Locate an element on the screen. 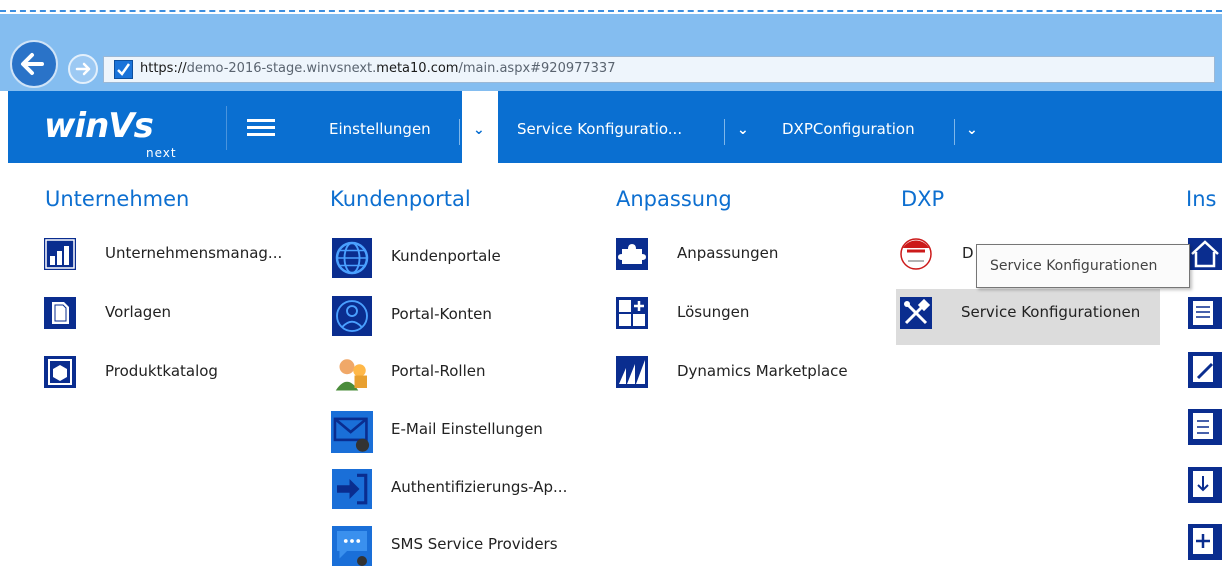  menu-item-label: D is located at coordinates (968, 253).